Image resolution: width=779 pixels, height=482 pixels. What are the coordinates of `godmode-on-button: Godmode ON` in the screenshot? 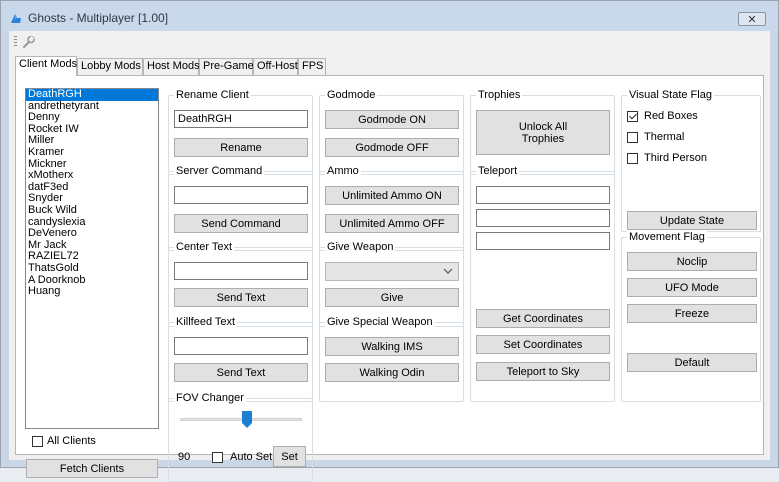 It's located at (392, 119).